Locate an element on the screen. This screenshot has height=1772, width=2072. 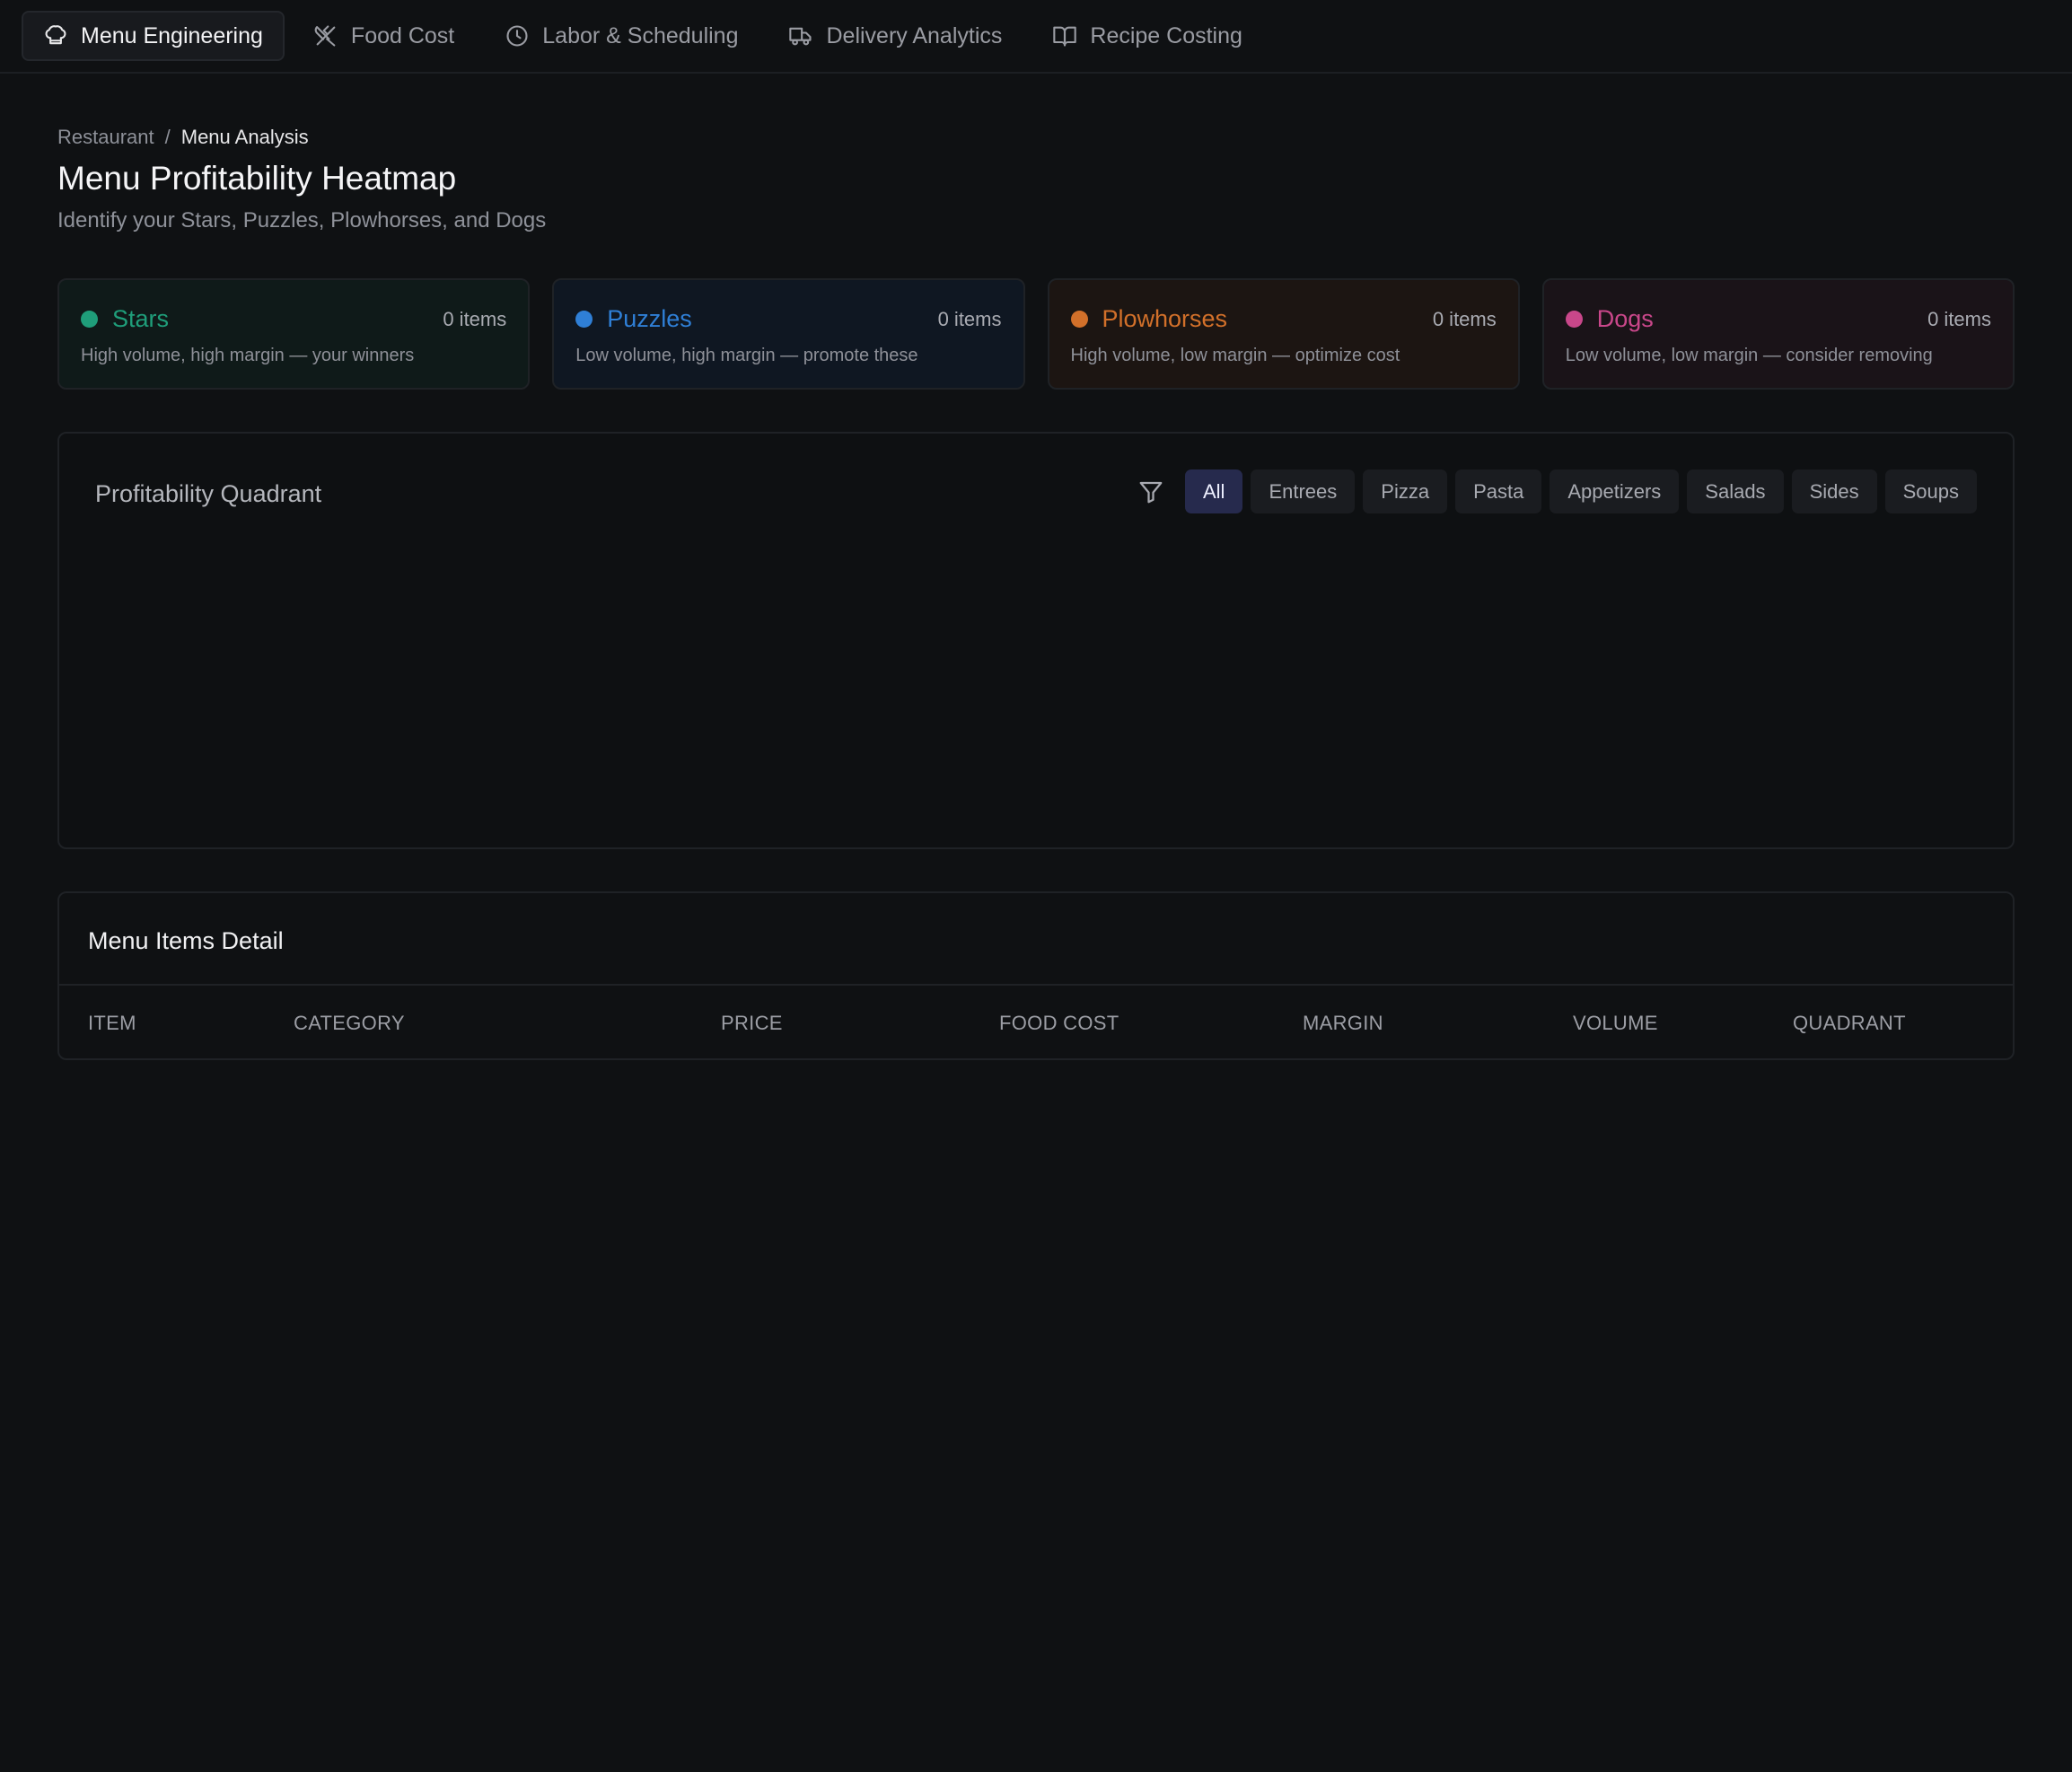
plowhorses-dot-icon is located at coordinates (1079, 319).